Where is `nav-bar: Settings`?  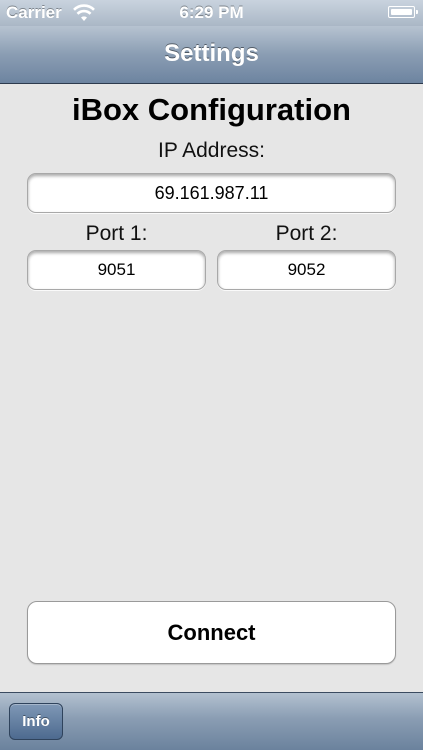
nav-bar: Settings is located at coordinates (211, 55).